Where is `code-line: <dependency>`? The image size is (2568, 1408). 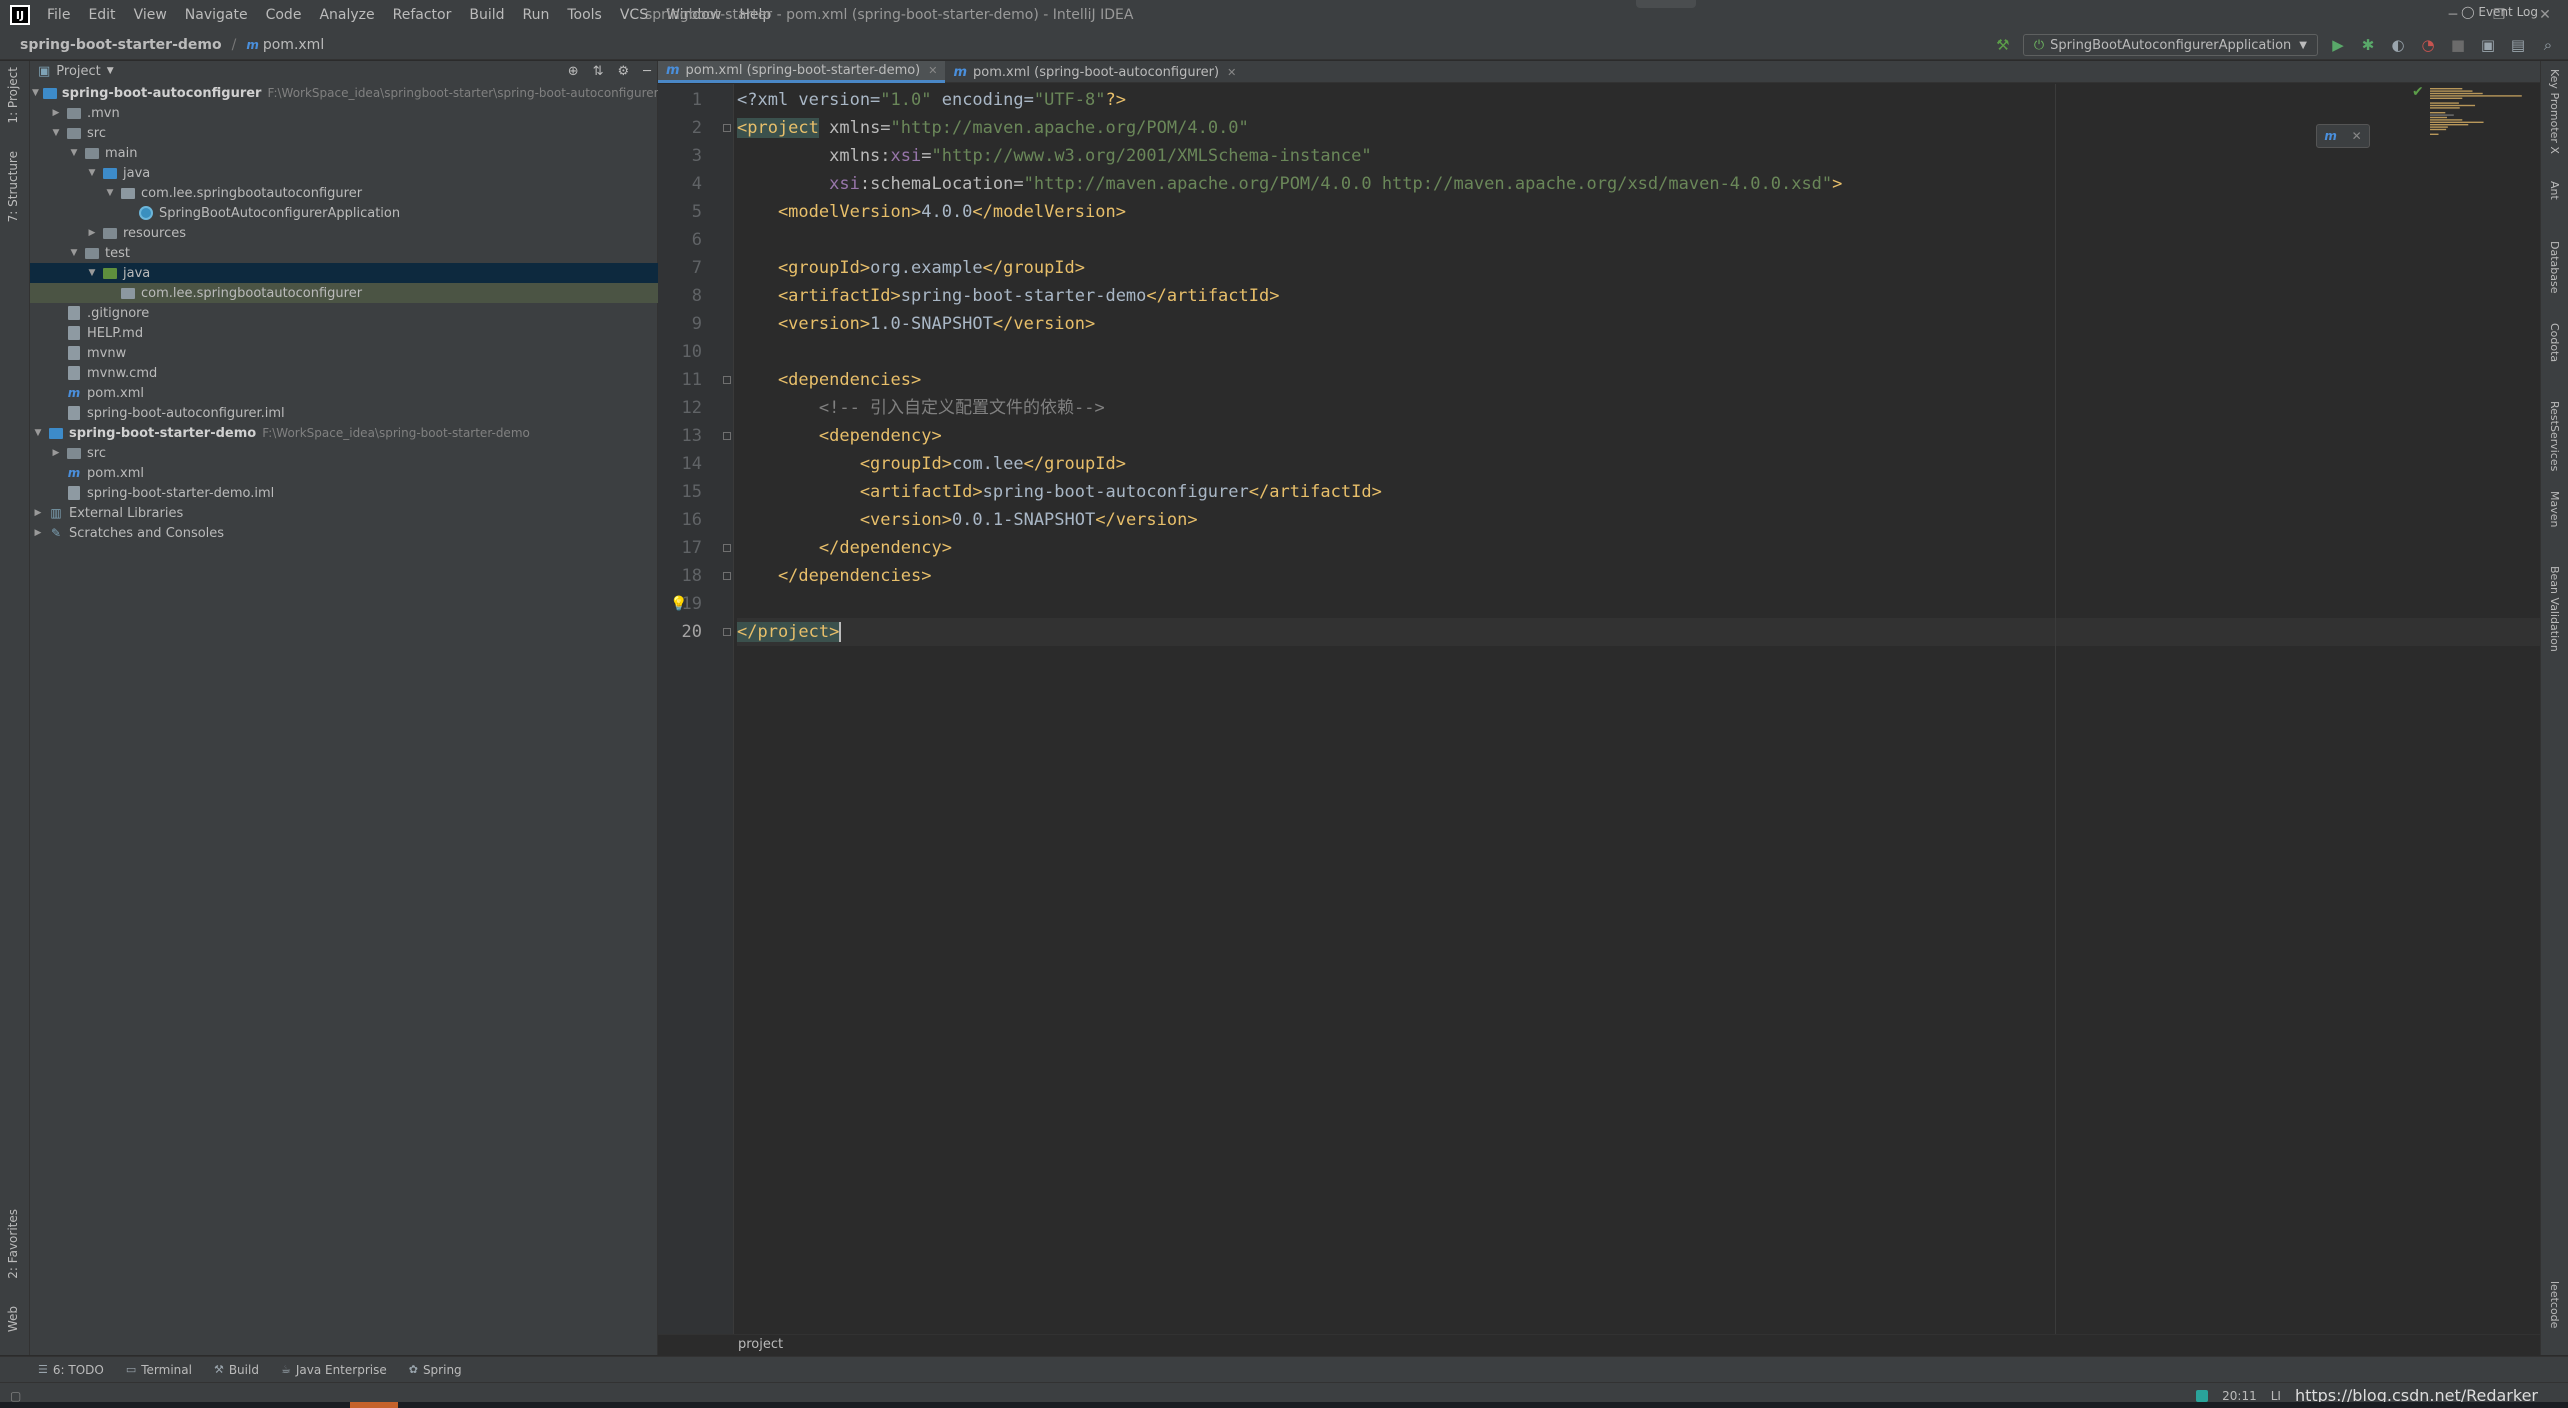 code-line: <dependency> is located at coordinates (1638, 436).